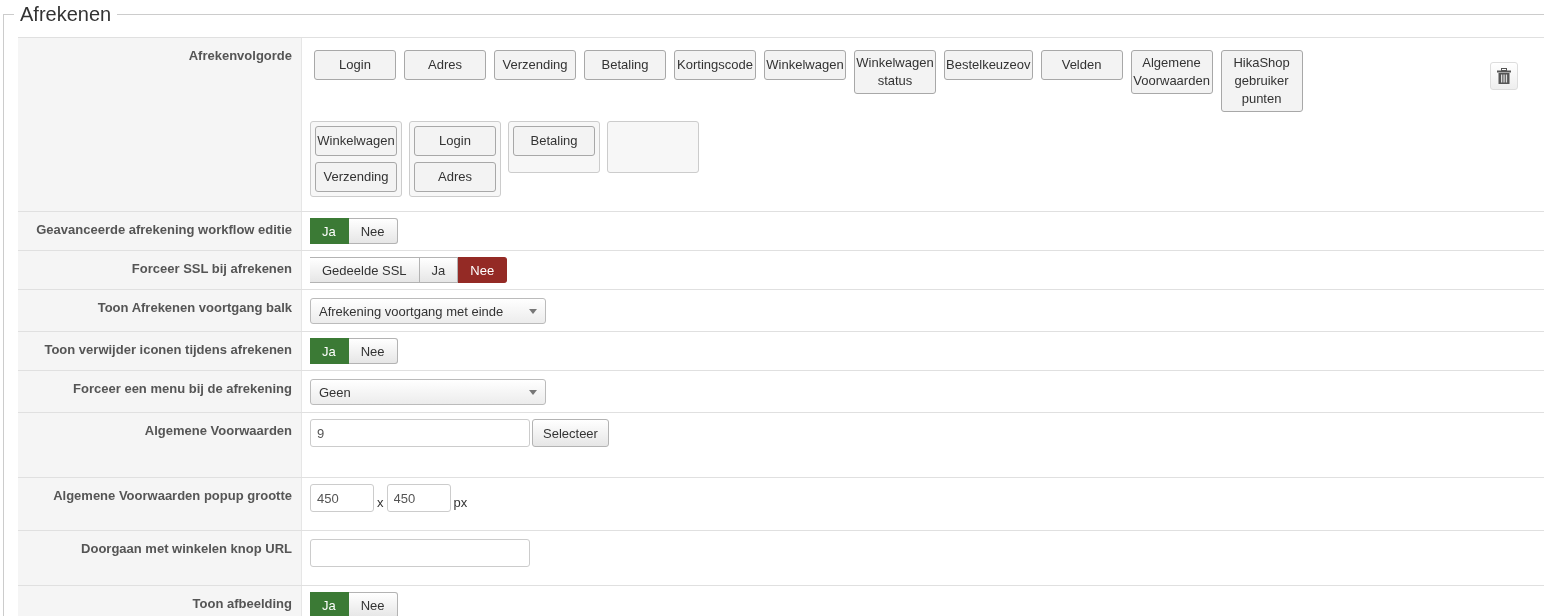 This screenshot has width=1544, height=616. What do you see at coordinates (715, 65) in the screenshot?
I see `step-chip: Kortingscode` at bounding box center [715, 65].